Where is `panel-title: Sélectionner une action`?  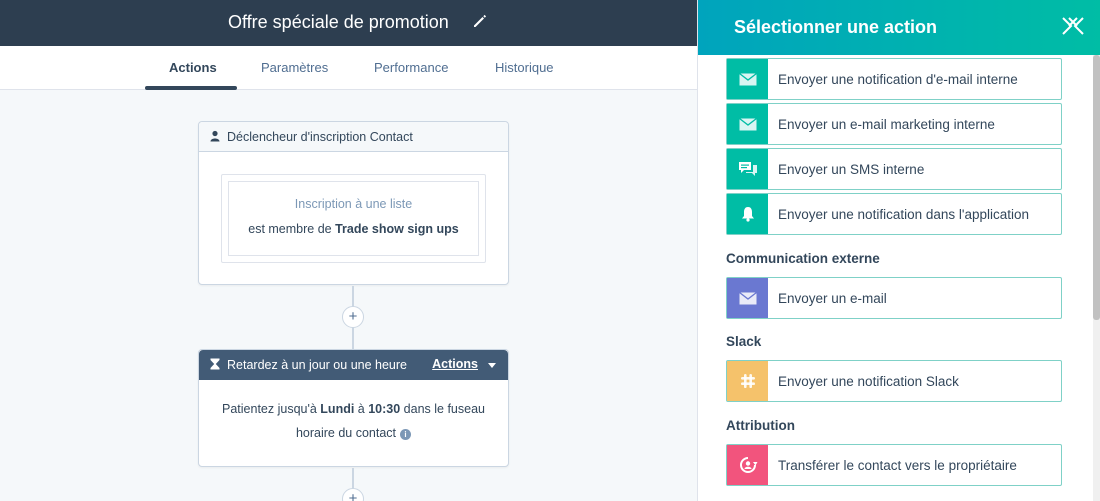
panel-title: Sélectionner une action is located at coordinates (836, 27).